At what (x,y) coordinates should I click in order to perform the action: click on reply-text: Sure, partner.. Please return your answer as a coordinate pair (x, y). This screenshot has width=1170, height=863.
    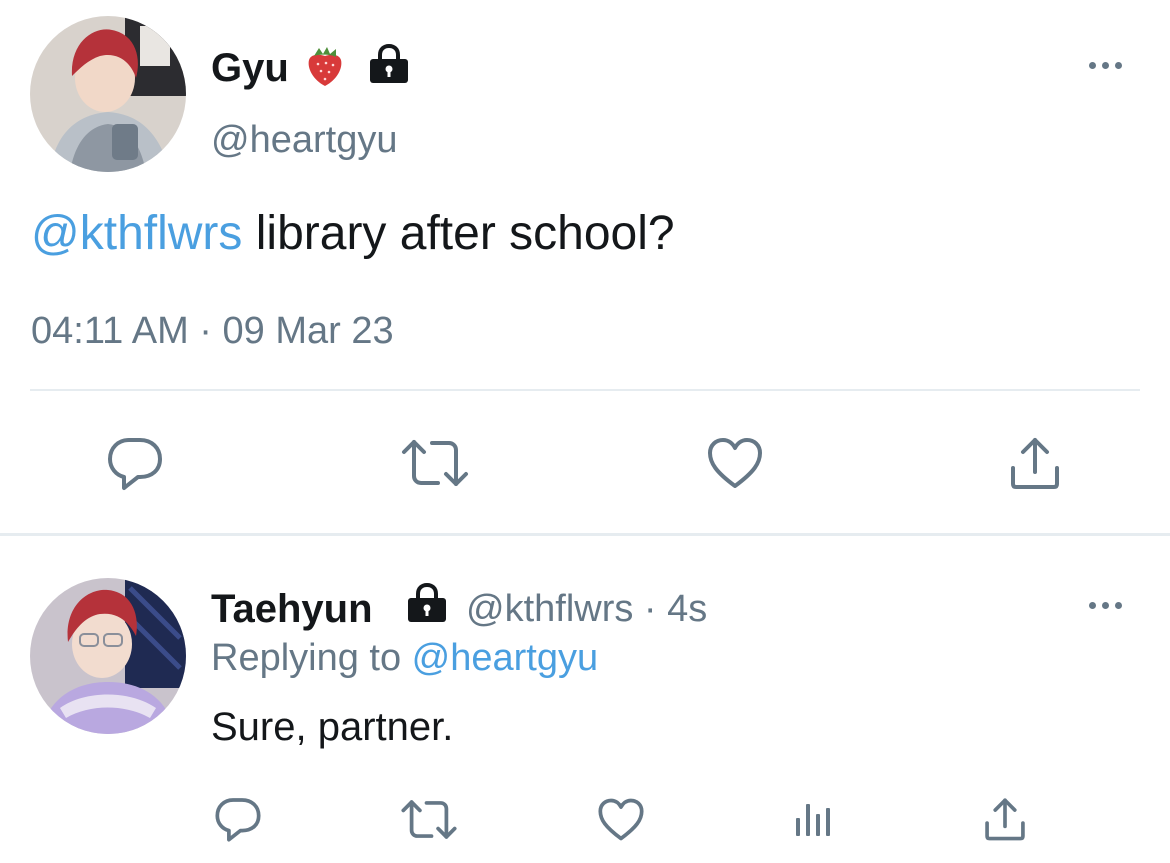
    Looking at the image, I should click on (332, 727).